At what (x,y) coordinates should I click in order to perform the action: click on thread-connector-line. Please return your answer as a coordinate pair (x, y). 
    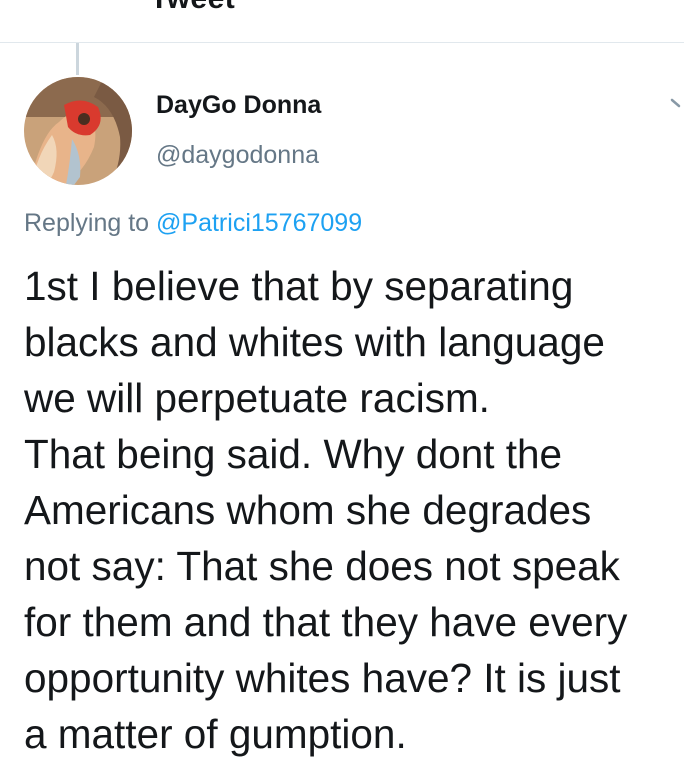
    Looking at the image, I should click on (77, 59).